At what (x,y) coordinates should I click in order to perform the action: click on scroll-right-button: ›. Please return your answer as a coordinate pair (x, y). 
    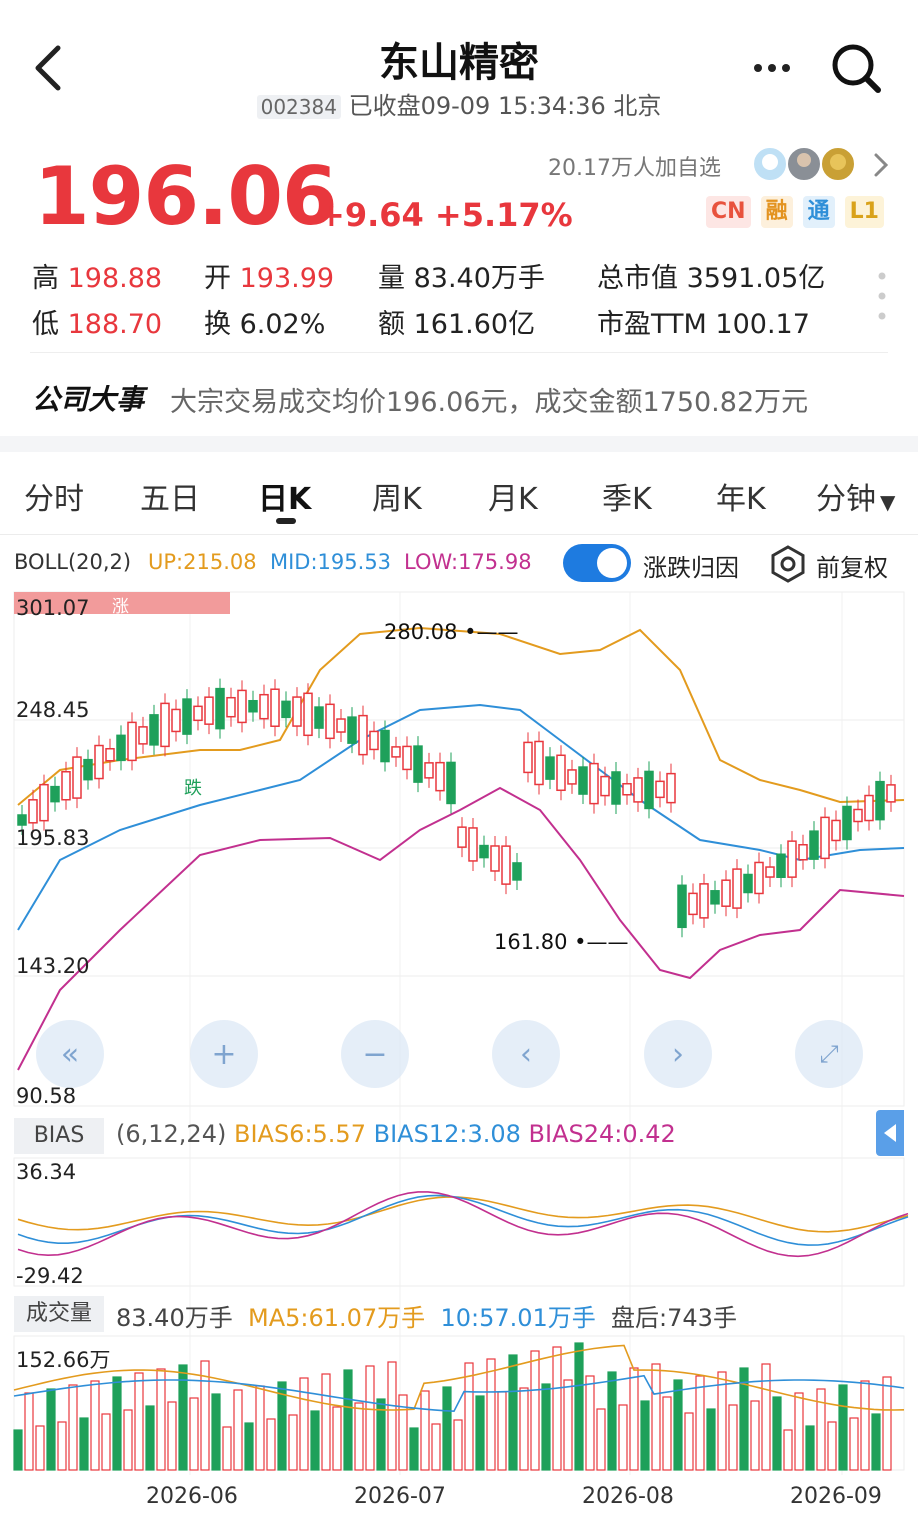
    Looking at the image, I should click on (678, 1054).